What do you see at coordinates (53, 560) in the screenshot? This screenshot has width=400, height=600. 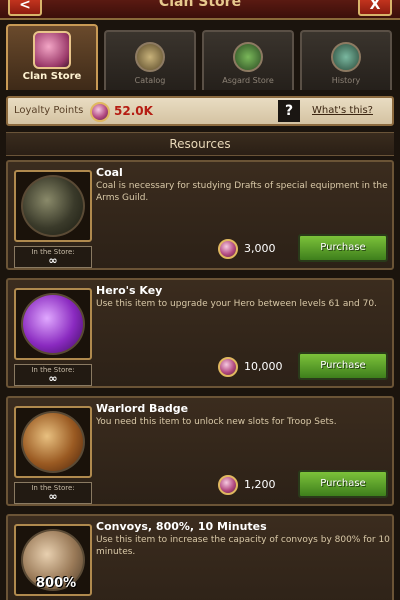 I see `item-portrait: 800%` at bounding box center [53, 560].